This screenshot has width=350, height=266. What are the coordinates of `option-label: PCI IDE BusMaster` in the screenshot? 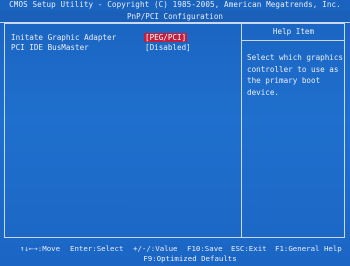 It's located at (50, 47).